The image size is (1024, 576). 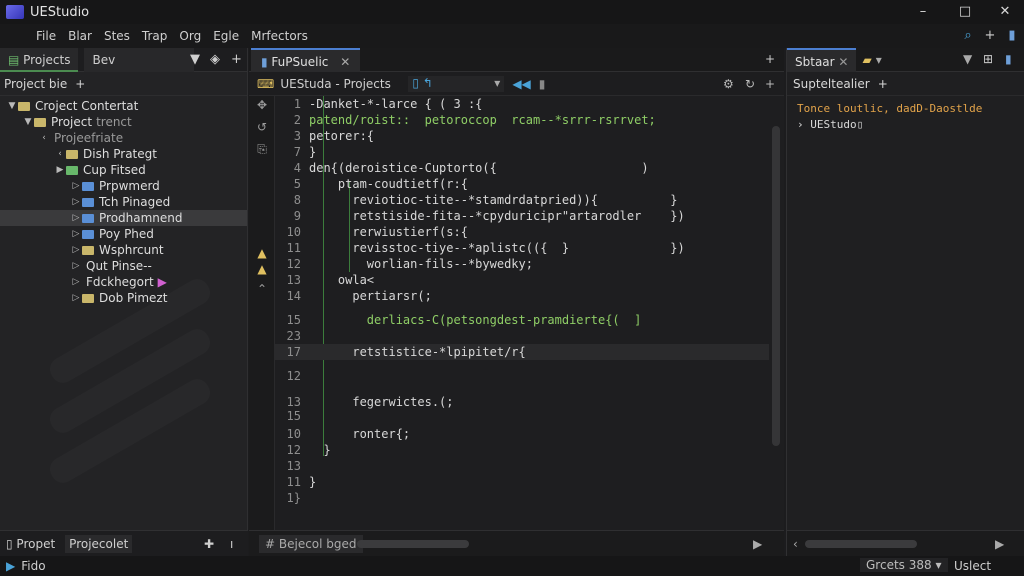 I want to click on code-line: 8 reviotioc-tite--*stamdrdatpried)){ }, so click(x=522, y=200).